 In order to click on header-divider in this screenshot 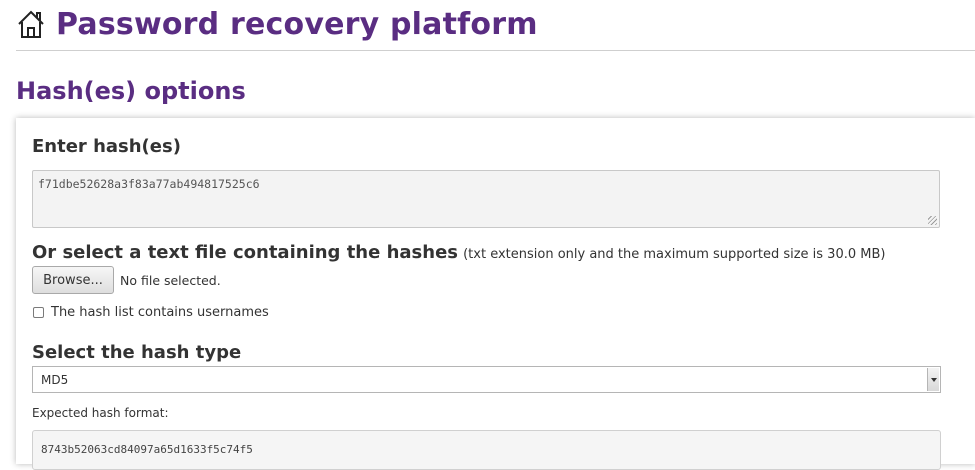, I will do `click(495, 50)`.